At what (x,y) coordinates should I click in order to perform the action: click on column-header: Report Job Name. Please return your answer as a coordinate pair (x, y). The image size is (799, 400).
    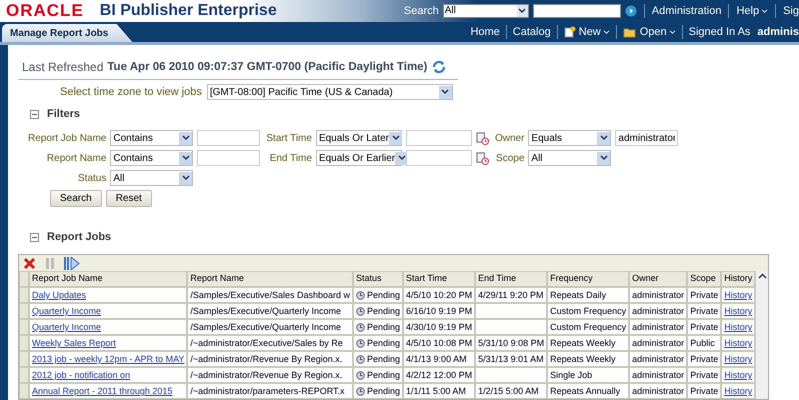
    Looking at the image, I should click on (108, 279).